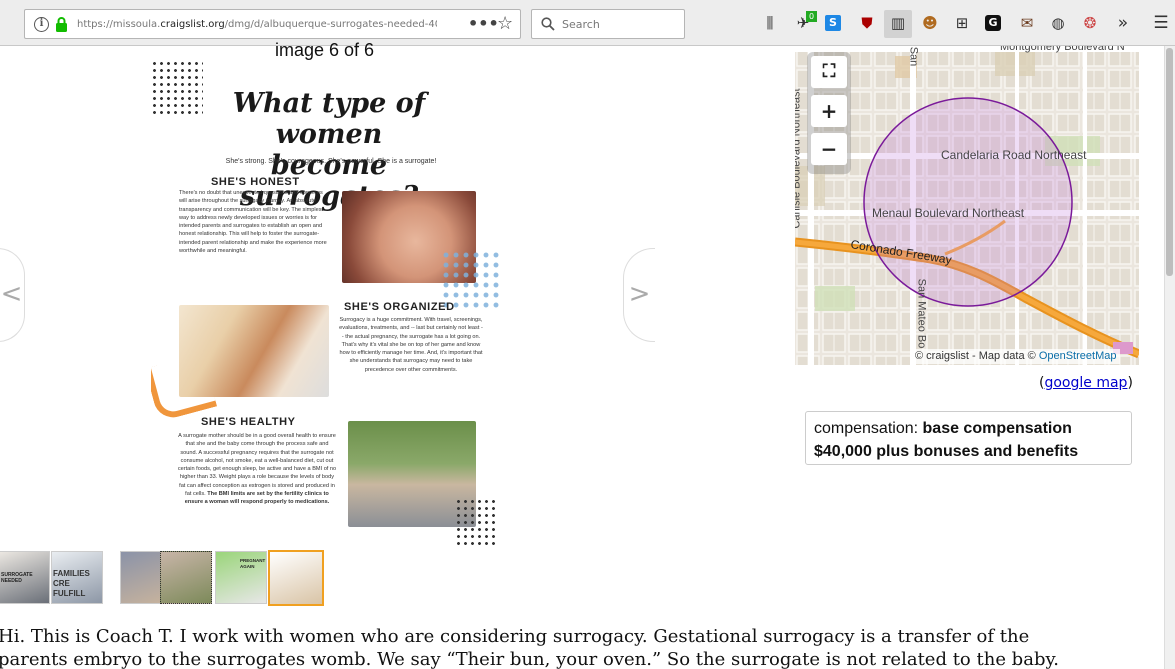  I want to click on compensation-value-1: base compensation, so click(997, 428).